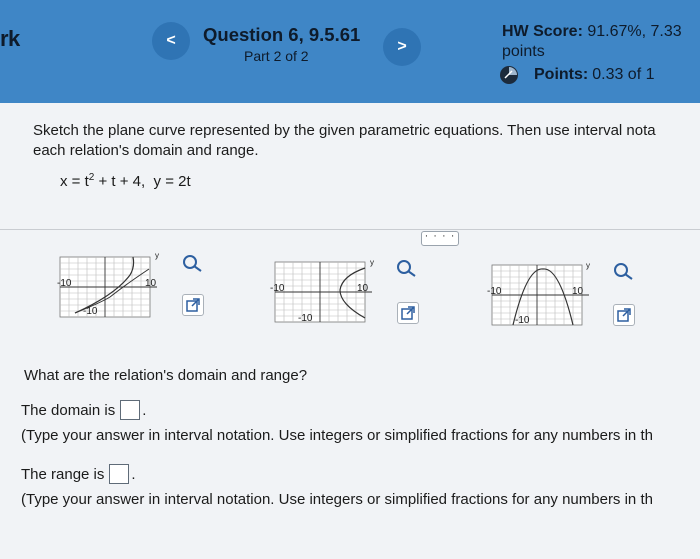 This screenshot has width=700, height=559. I want to click on points-icon, so click(509, 75).